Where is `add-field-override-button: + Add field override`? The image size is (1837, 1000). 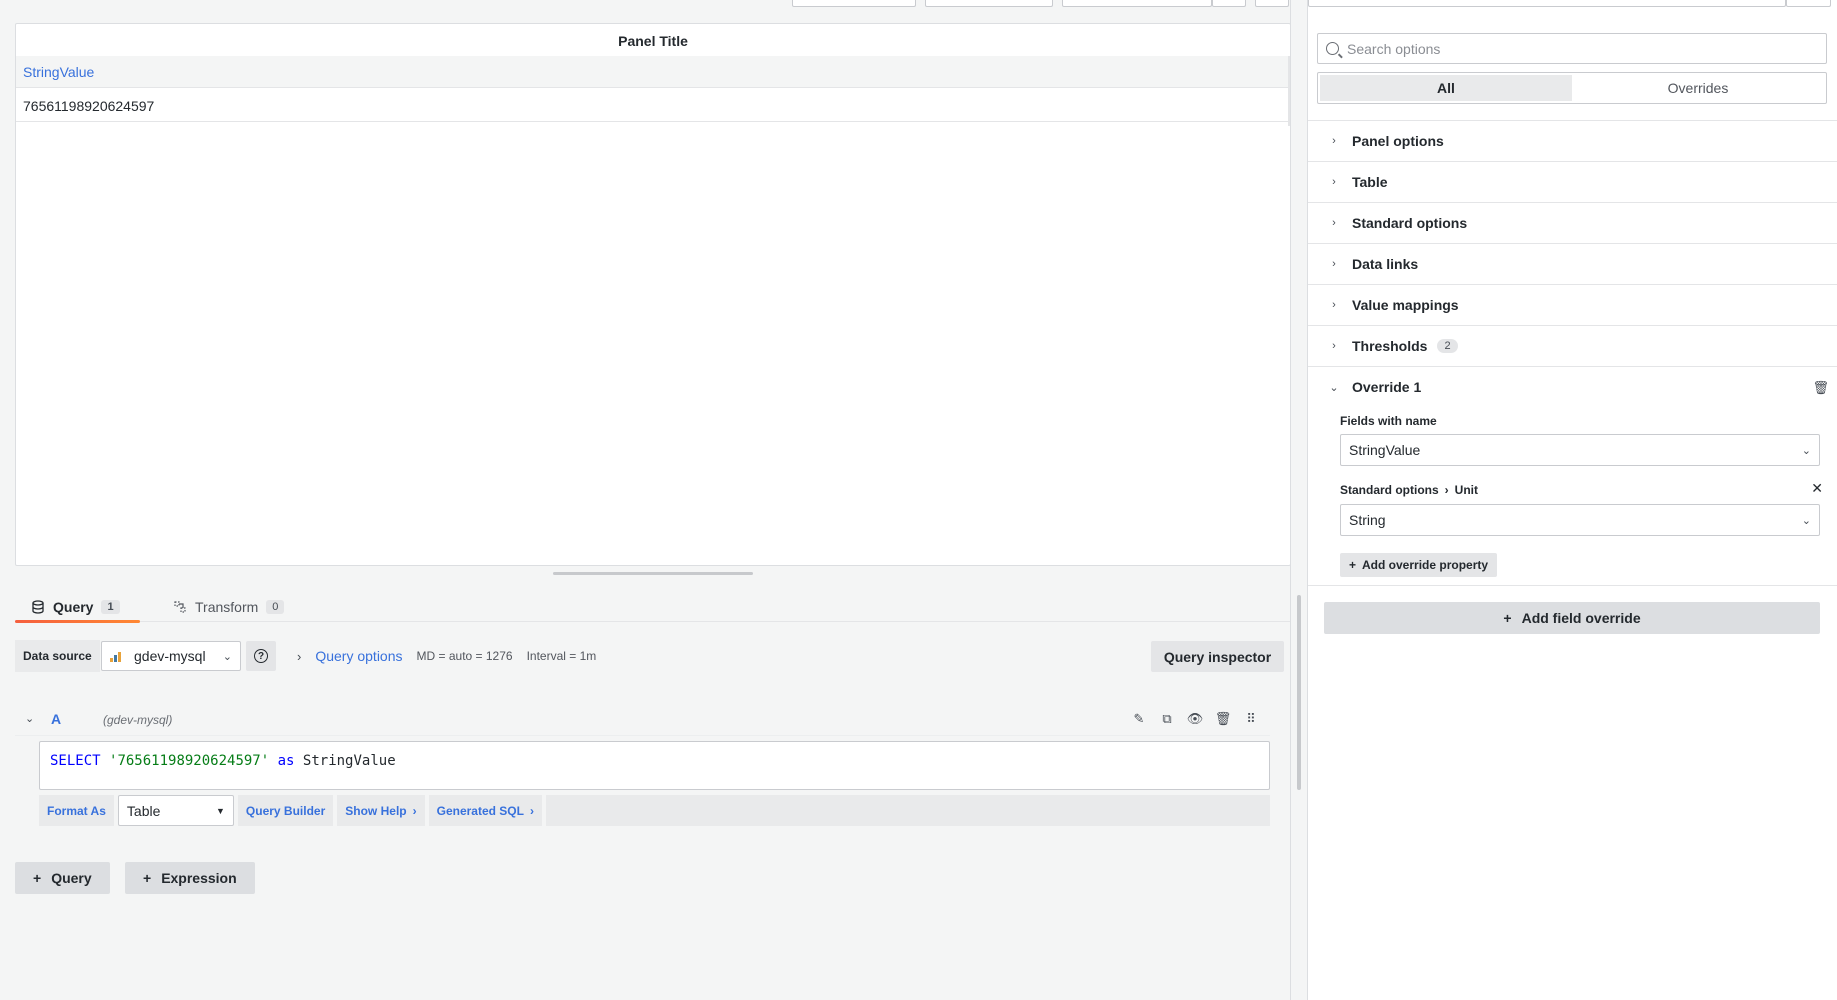 add-field-override-button: + Add field override is located at coordinates (1572, 618).